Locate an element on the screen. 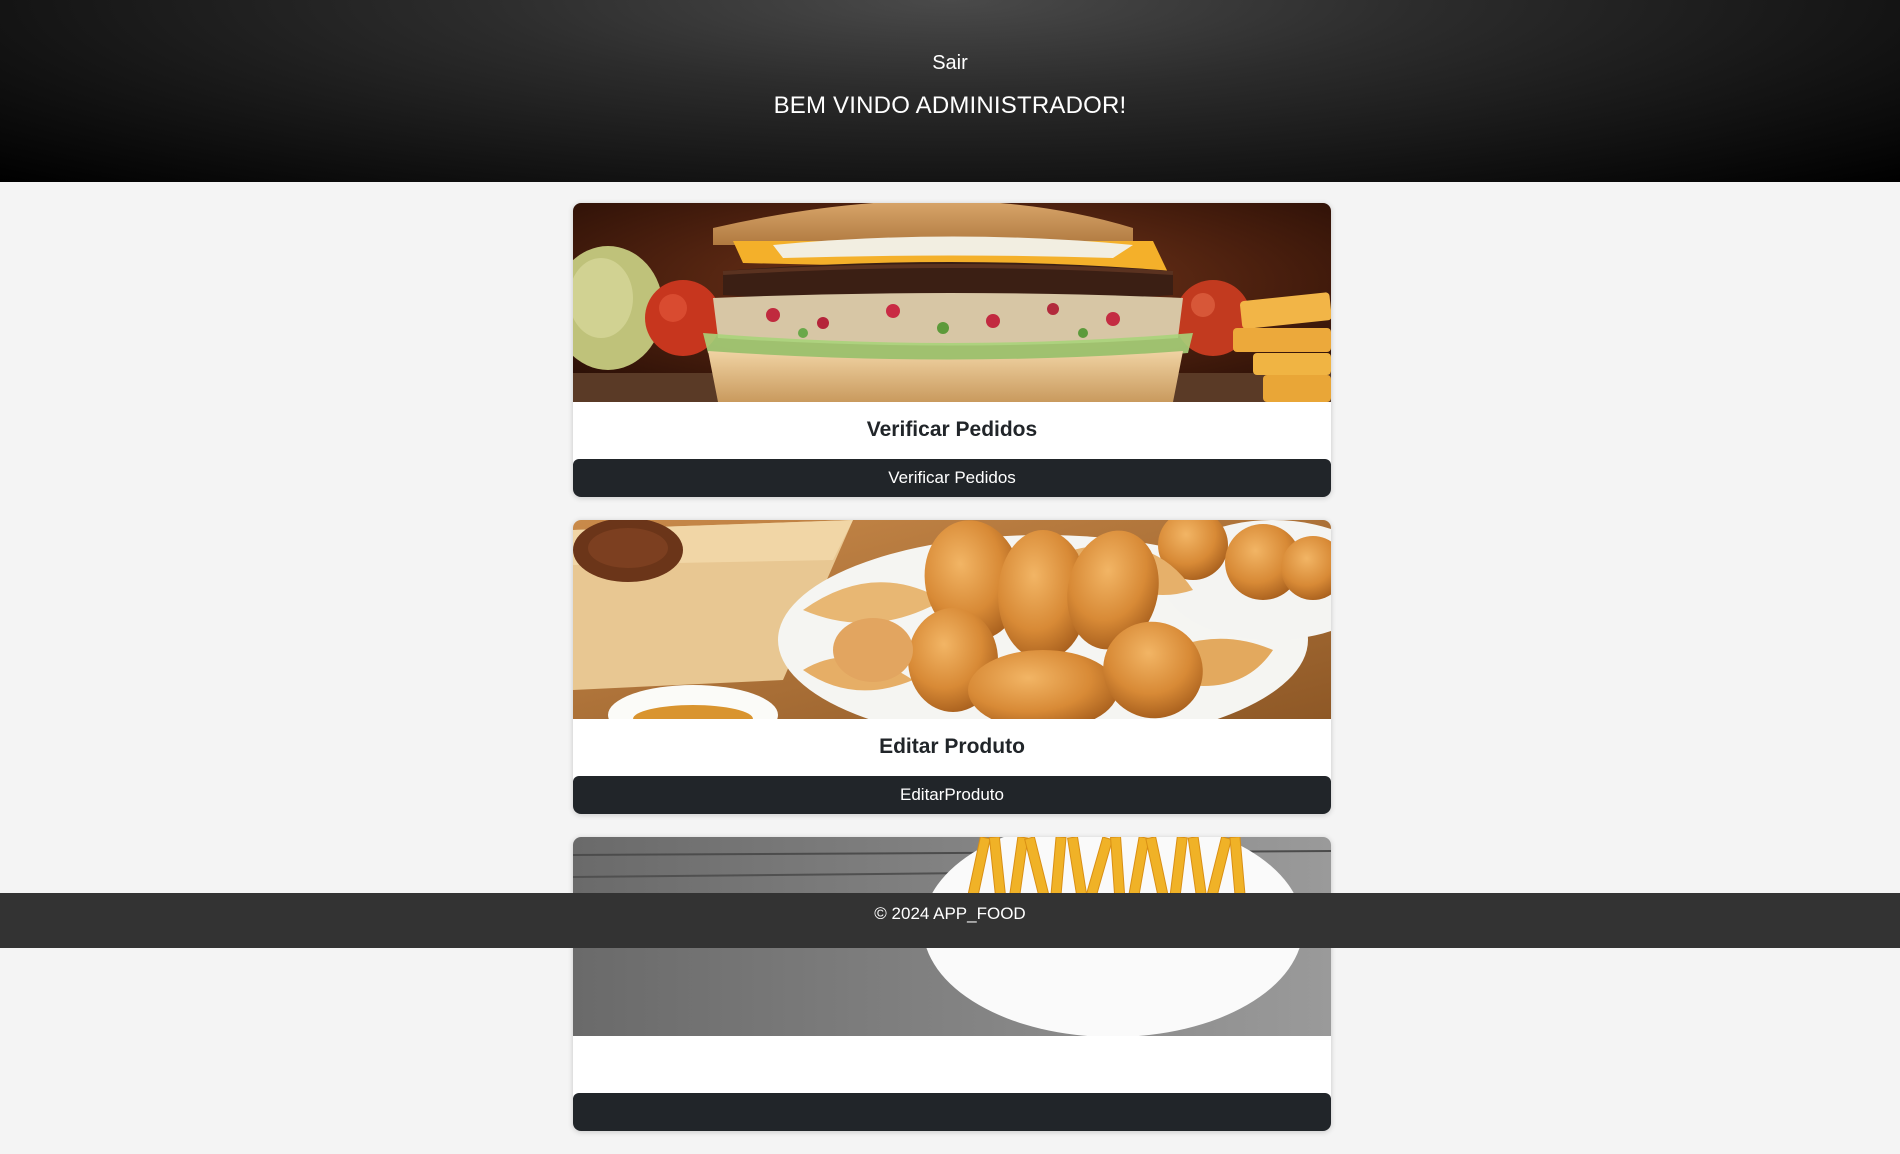 The height and width of the screenshot is (1154, 1900). card-verificar-pedidos: Verificar Pedidos Verificar Pedidos is located at coordinates (952, 350).